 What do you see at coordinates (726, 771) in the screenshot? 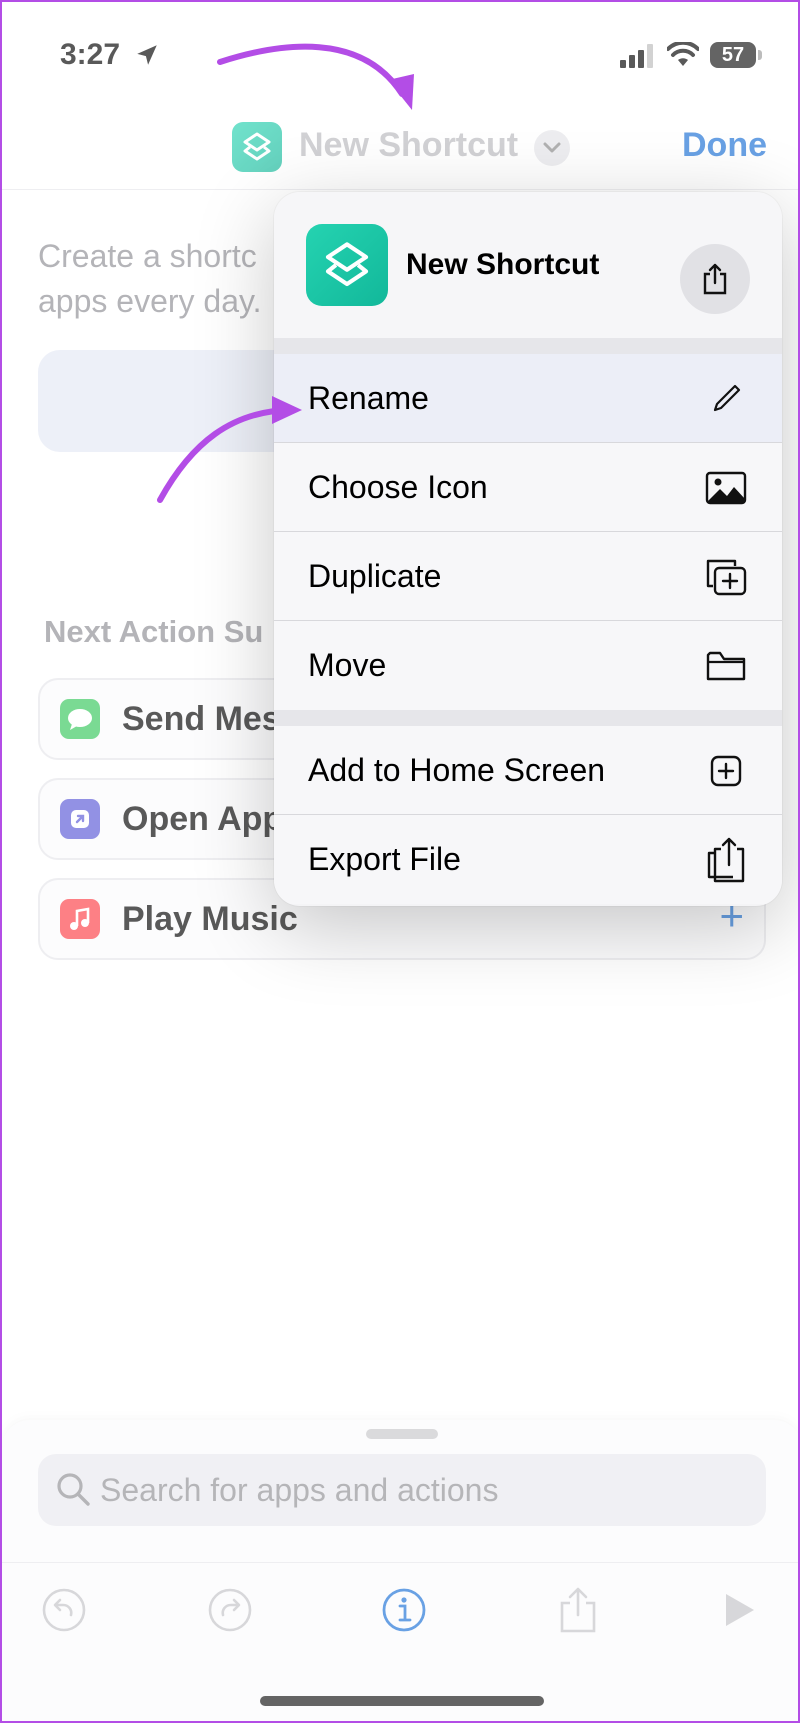
I see `add-square-icon` at bounding box center [726, 771].